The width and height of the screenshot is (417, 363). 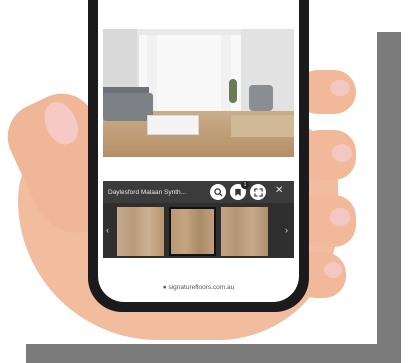 What do you see at coordinates (261, 98) in the screenshot?
I see `room-chair` at bounding box center [261, 98].